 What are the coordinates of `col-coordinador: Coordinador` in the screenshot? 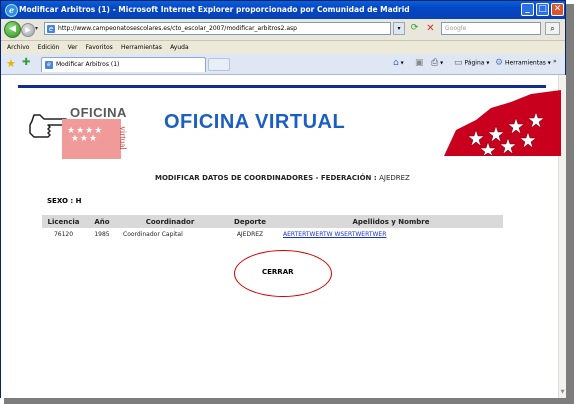 It's located at (170, 221).